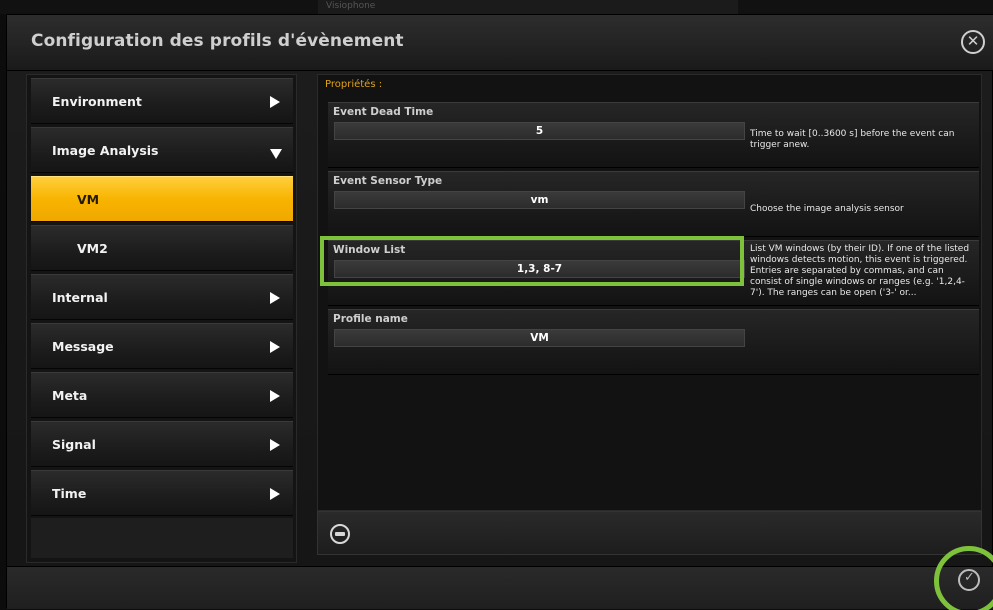 The height and width of the screenshot is (610, 993). What do you see at coordinates (217, 41) in the screenshot?
I see `dialog-title: Configuration des profils d'évènement` at bounding box center [217, 41].